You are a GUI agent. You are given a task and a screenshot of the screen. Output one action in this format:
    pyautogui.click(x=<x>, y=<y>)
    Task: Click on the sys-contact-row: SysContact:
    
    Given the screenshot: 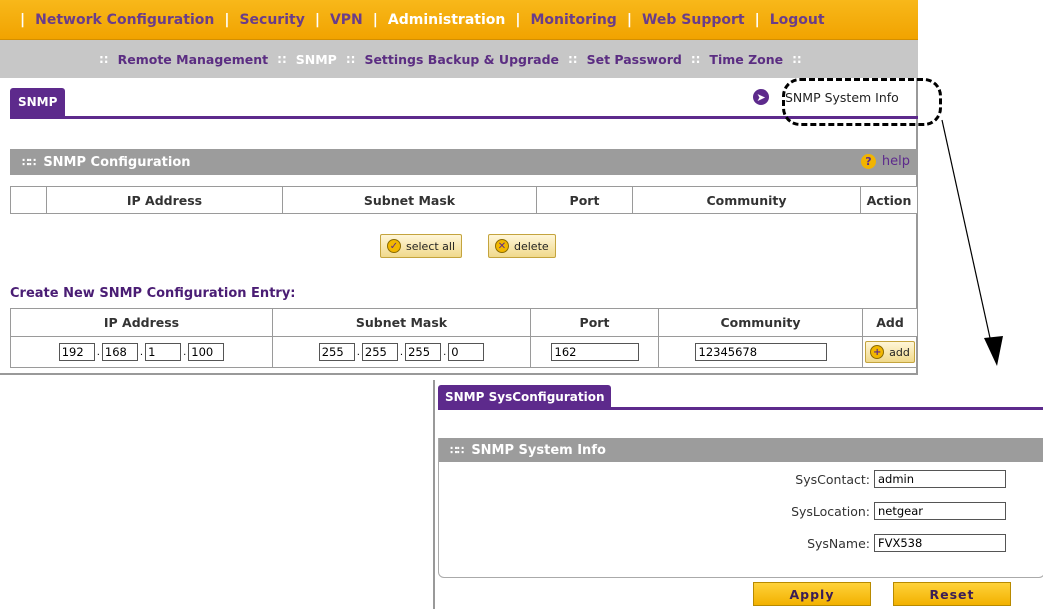 What is the action you would take?
    pyautogui.click(x=900, y=479)
    